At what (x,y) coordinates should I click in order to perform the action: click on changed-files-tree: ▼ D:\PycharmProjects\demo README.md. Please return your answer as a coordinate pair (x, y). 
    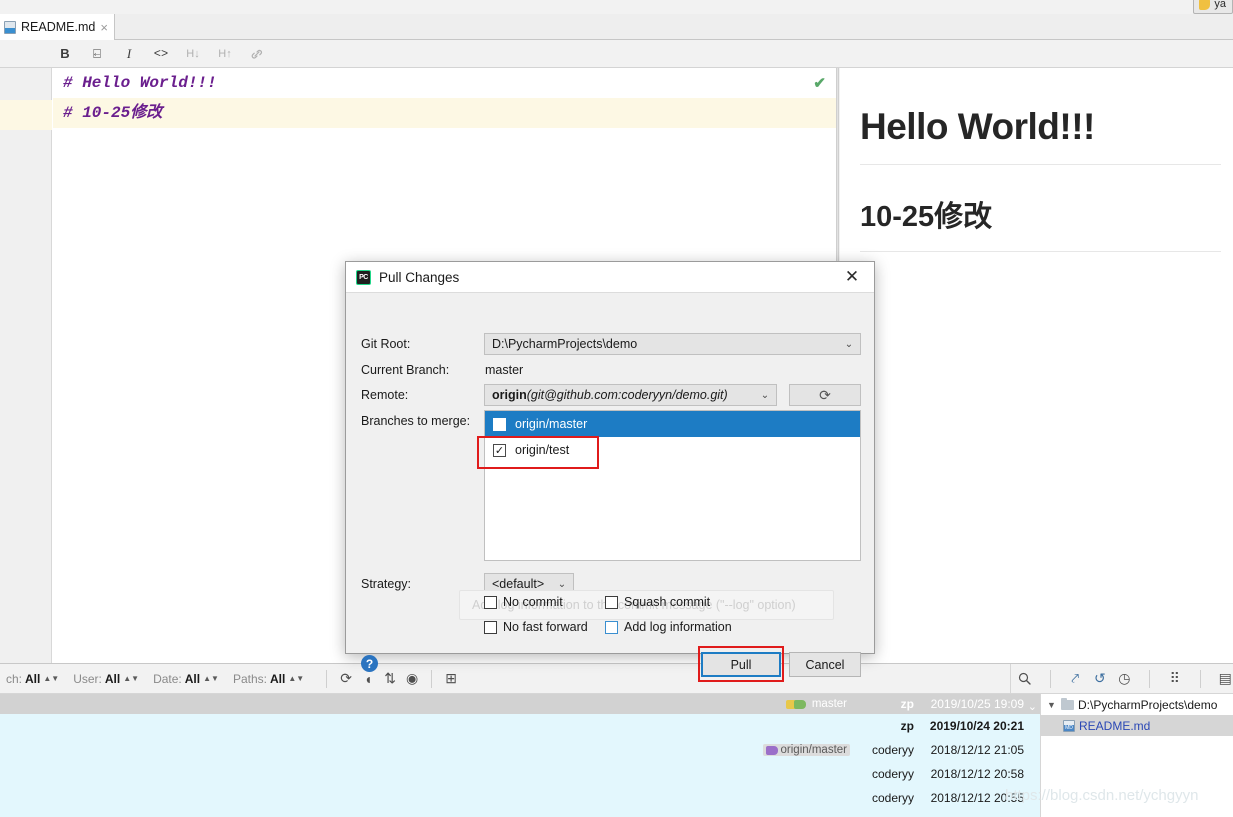
    Looking at the image, I should click on (1136, 755).